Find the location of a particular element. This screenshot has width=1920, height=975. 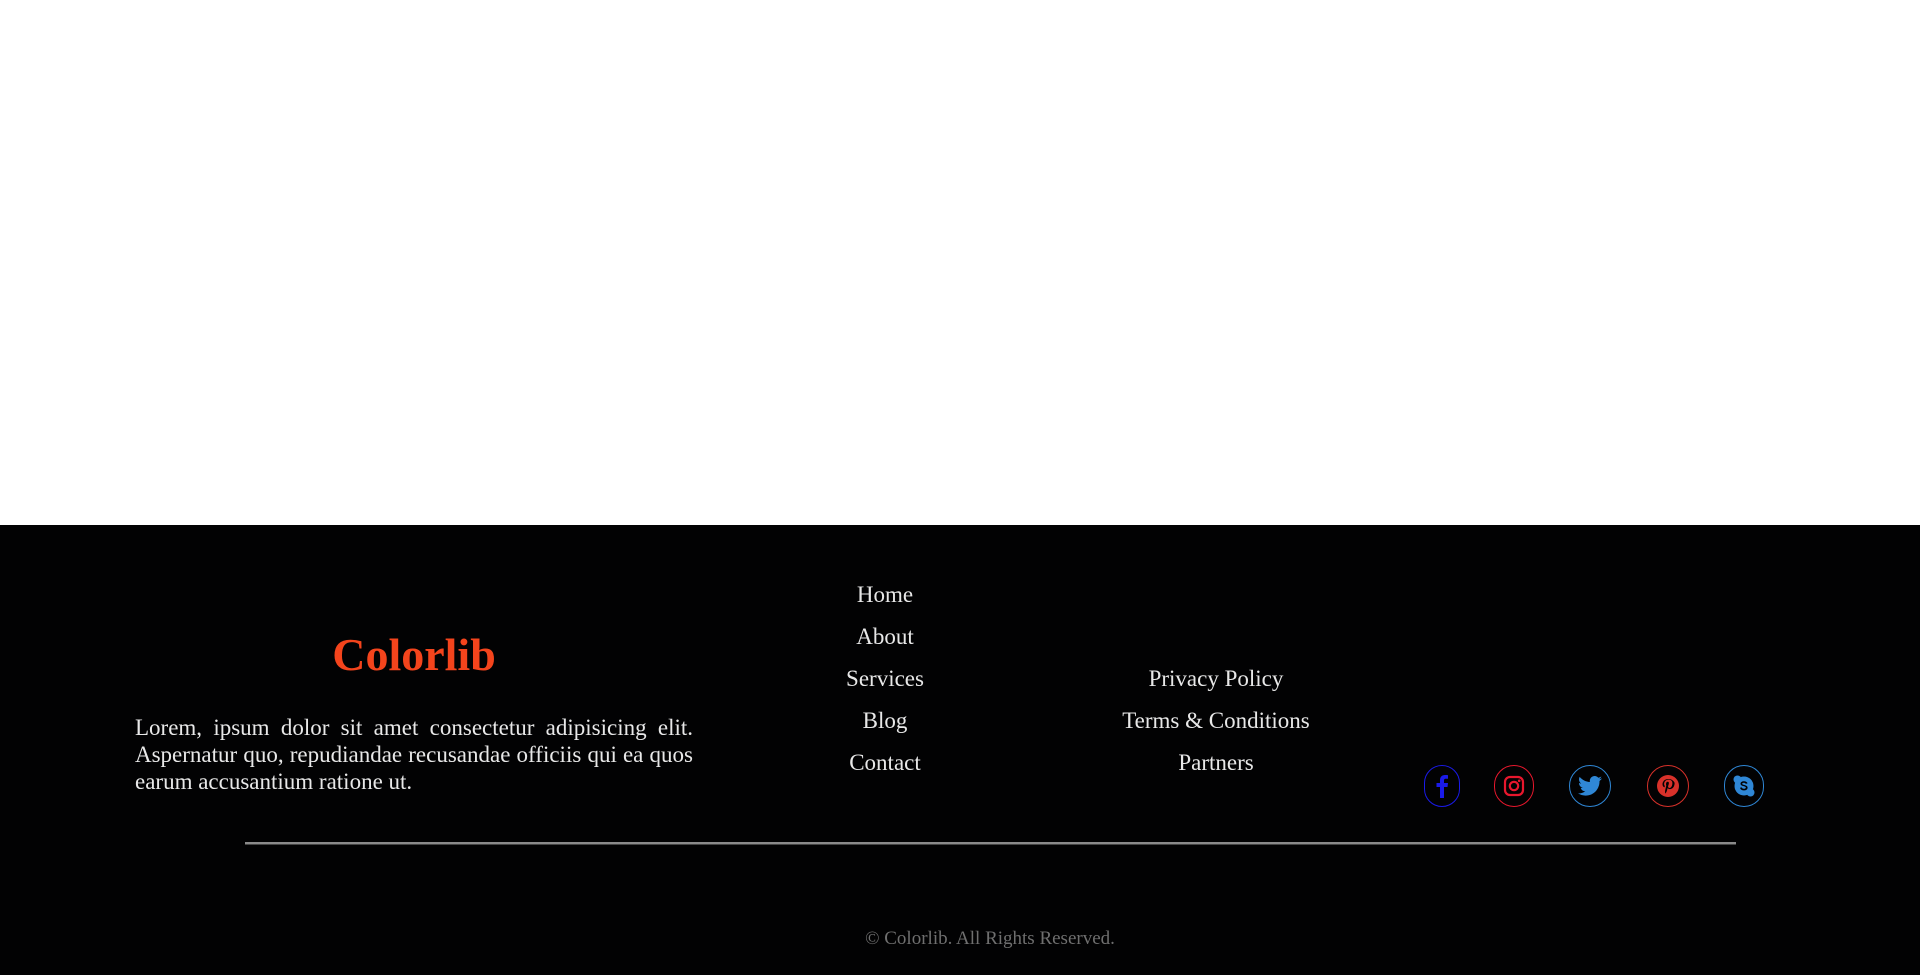

twitter-link is located at coordinates (1590, 786).